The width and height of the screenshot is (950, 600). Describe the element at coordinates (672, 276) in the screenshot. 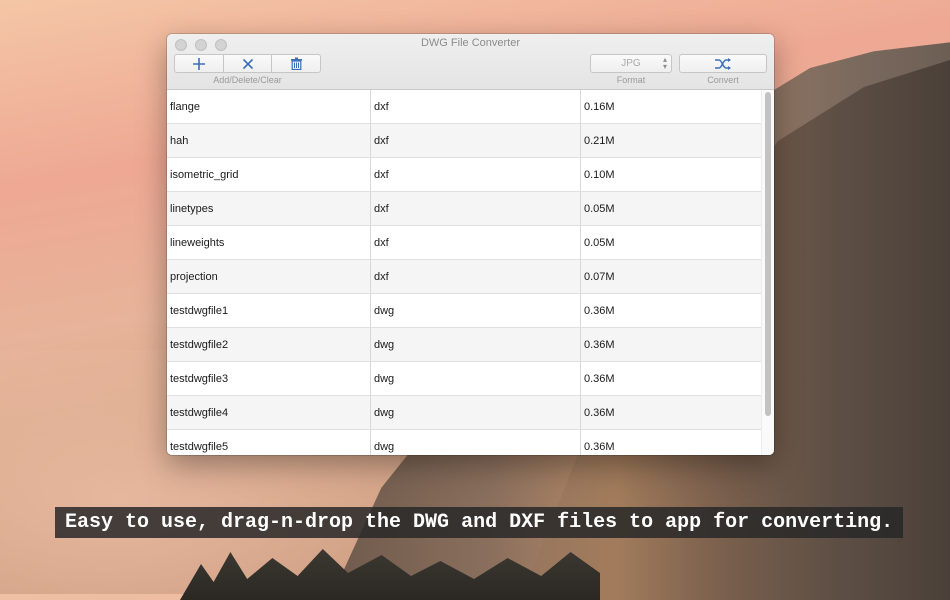

I see `file-size-cell: 0.07M` at that location.